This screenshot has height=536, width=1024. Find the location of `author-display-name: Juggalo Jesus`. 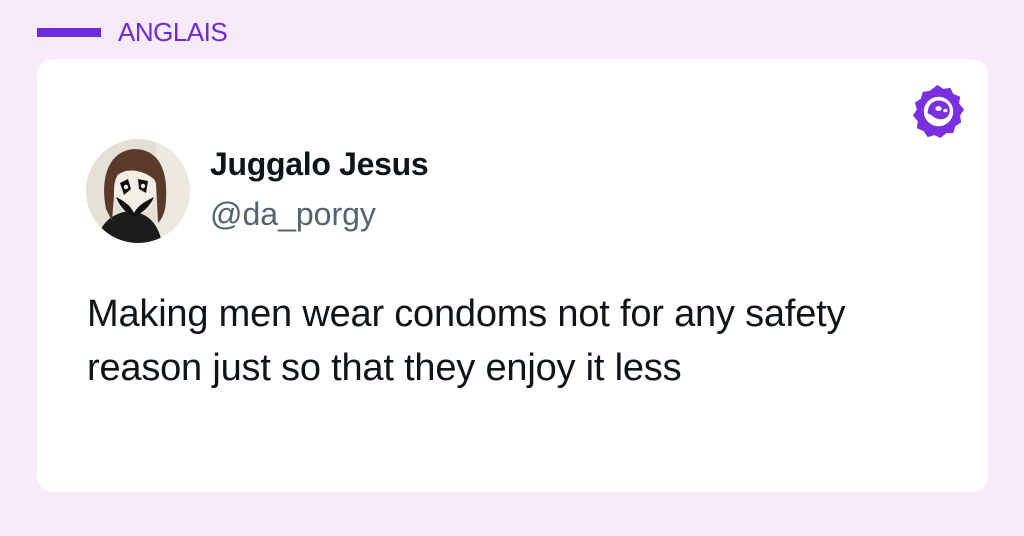

author-display-name: Juggalo Jesus is located at coordinates (319, 164).